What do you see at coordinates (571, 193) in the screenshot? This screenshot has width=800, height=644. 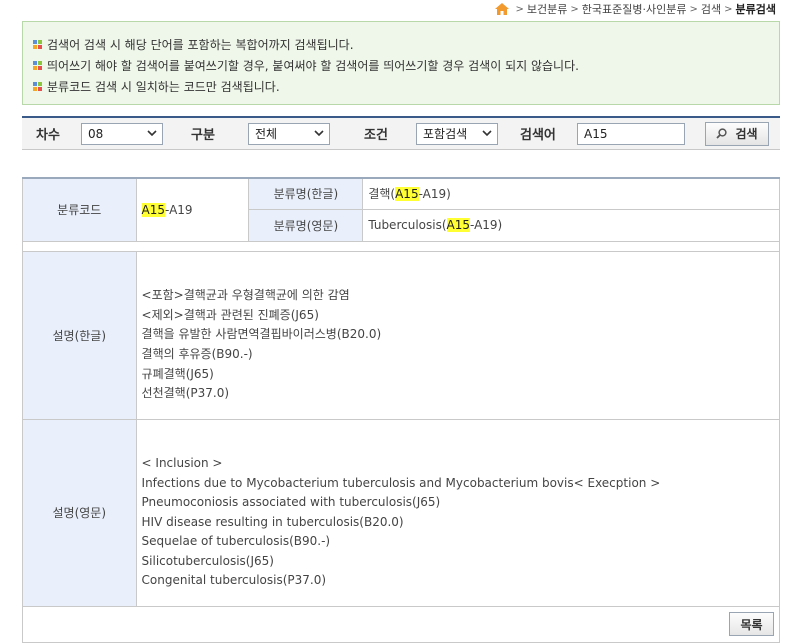 I see `name-kr-value: 결핵(A15-A19)` at bounding box center [571, 193].